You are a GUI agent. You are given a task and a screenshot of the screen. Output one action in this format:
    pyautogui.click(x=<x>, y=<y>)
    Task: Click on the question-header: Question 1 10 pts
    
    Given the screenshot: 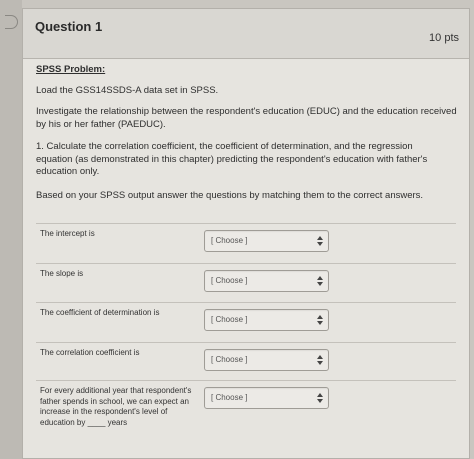 What is the action you would take?
    pyautogui.click(x=246, y=34)
    